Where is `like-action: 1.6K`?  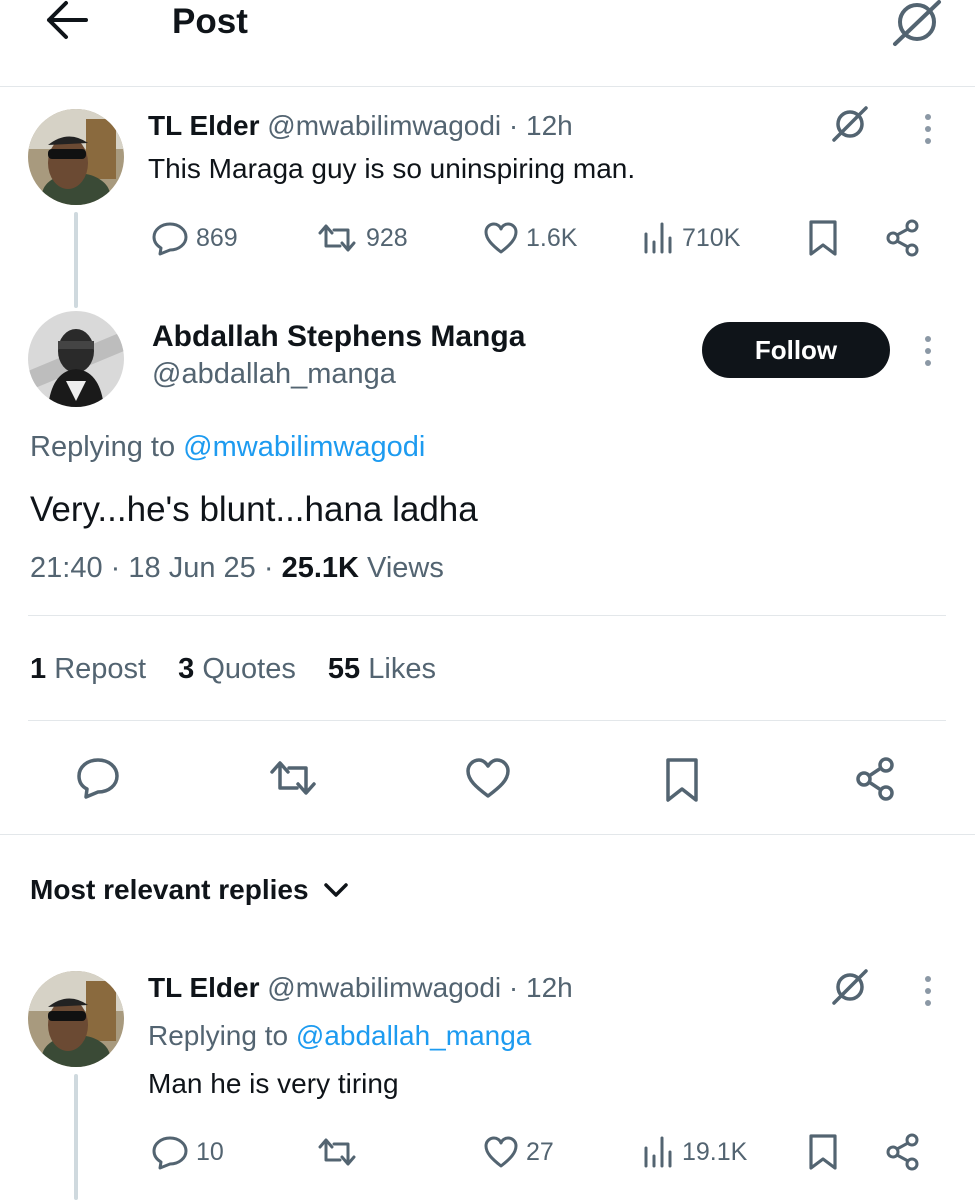 like-action: 1.6K is located at coordinates (529, 238).